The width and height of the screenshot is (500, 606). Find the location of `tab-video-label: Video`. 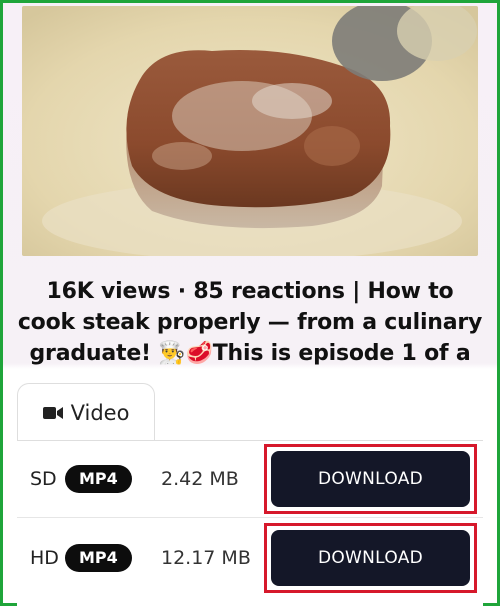

tab-video-label: Video is located at coordinates (100, 412).